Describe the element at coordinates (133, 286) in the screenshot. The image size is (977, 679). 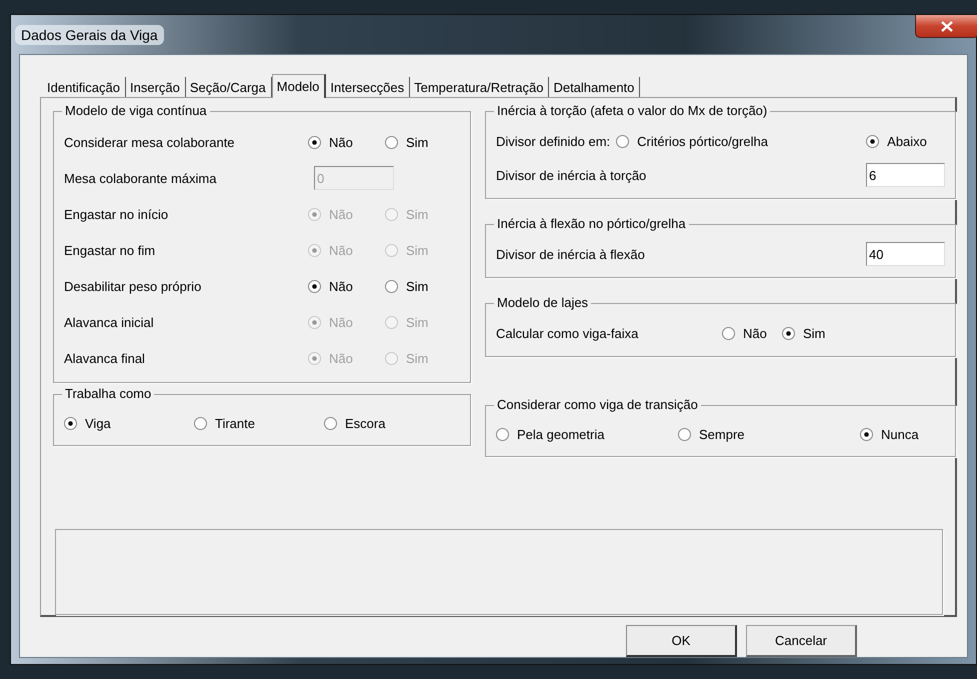
I see `field-label: Desabilitar peso próprio` at that location.